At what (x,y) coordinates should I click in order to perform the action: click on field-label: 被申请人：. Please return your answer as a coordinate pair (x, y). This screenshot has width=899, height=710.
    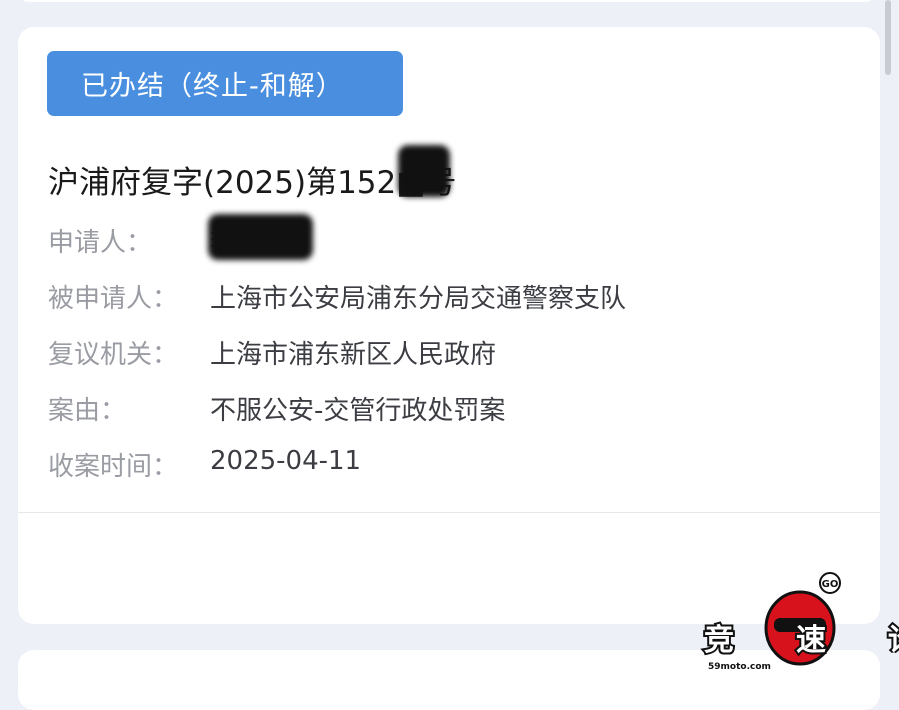
    Looking at the image, I should click on (113, 299).